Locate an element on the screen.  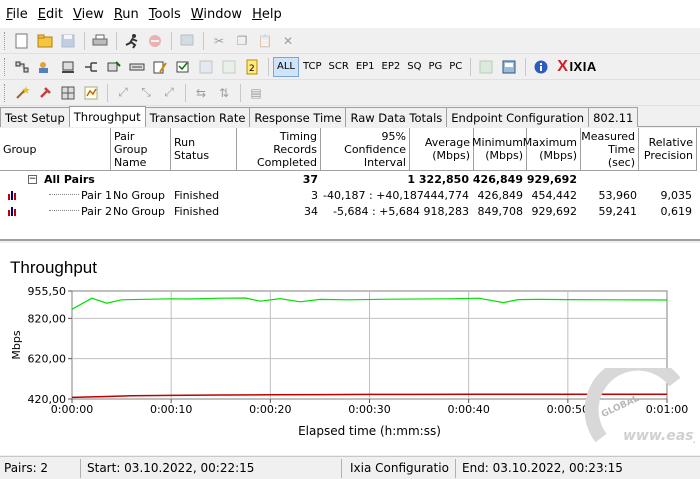
y-axis-label: Mbps is located at coordinates (16, 344).